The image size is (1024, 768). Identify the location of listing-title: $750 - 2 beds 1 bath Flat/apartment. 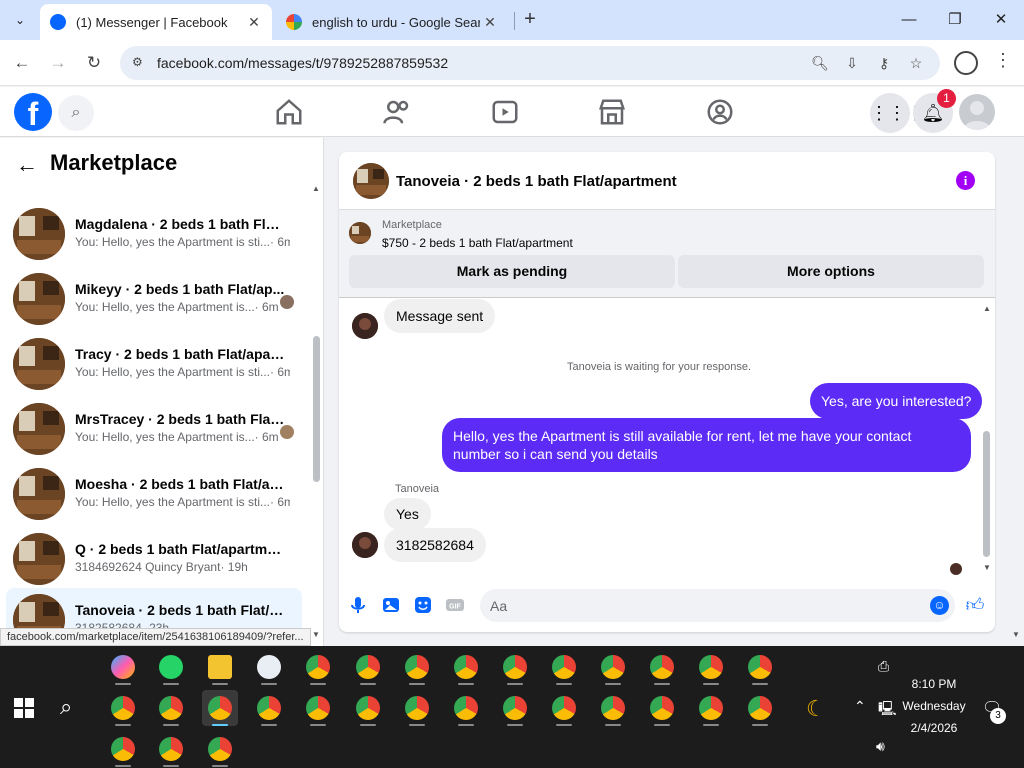
(477, 243).